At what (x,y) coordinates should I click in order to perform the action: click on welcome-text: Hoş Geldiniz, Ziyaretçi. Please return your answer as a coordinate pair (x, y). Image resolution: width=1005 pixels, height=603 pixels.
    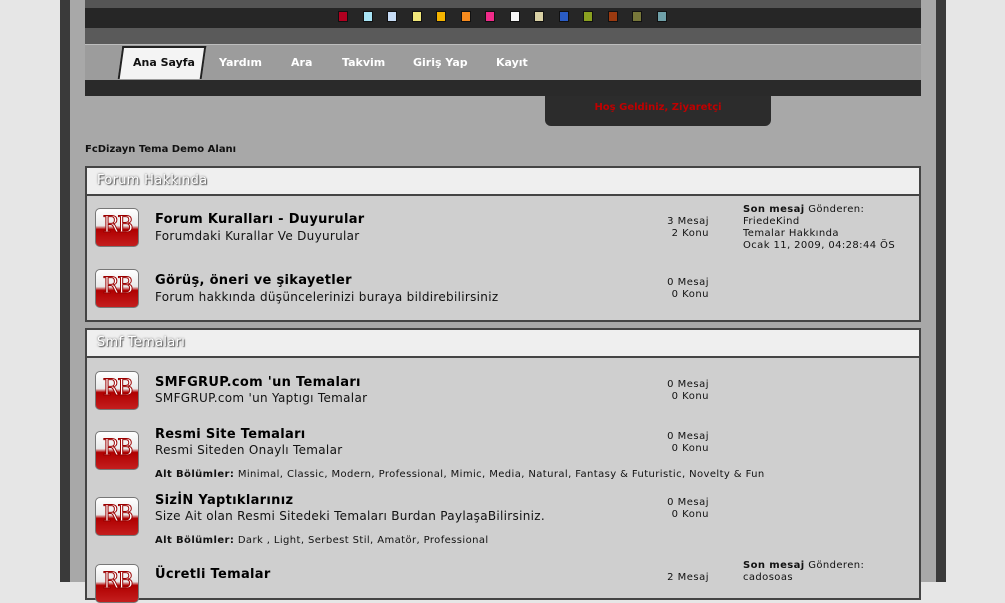
    Looking at the image, I should click on (658, 107).